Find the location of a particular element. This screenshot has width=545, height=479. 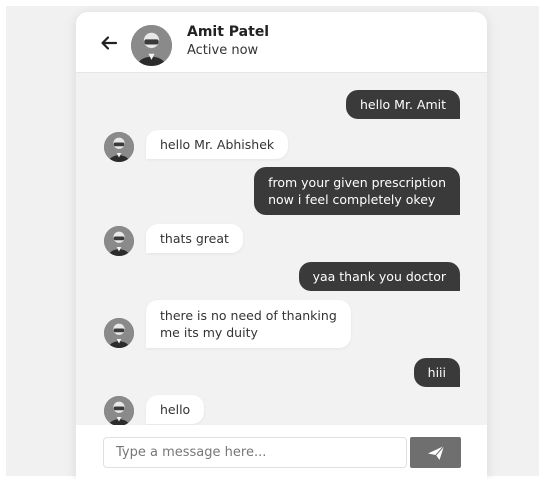

chat-header: Amit Patel Active now is located at coordinates (281, 42).